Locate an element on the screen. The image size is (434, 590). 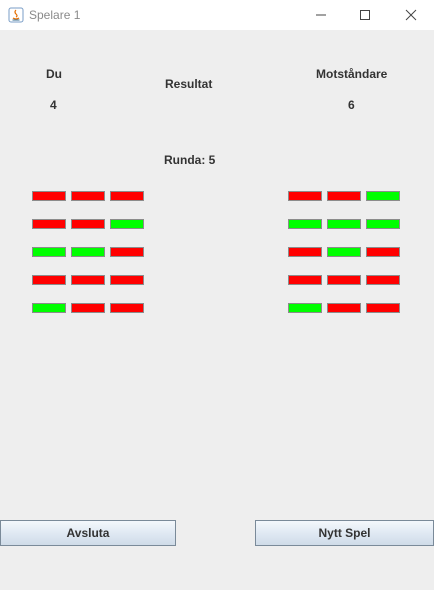
close-icon is located at coordinates (411, 15).